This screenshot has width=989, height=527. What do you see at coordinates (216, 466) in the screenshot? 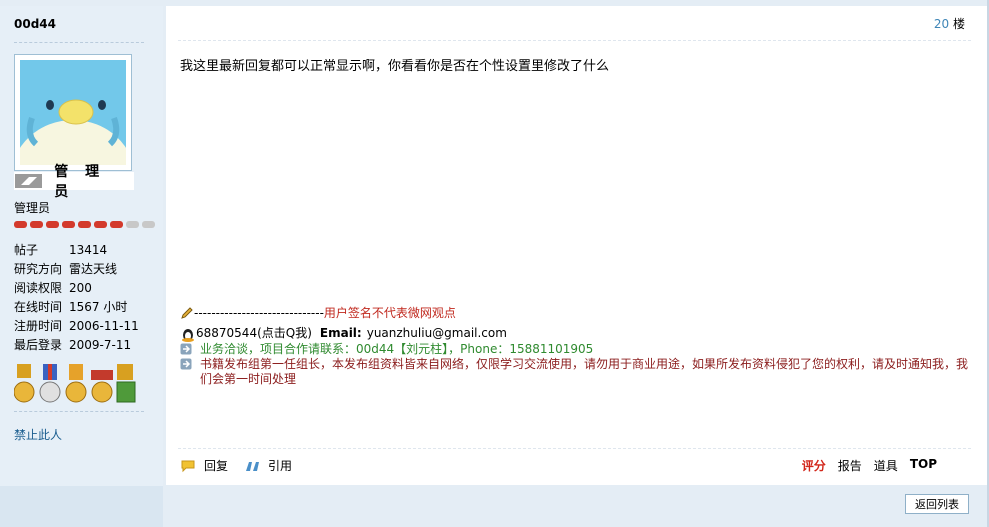
I see `reply-label: 回复` at bounding box center [216, 466].